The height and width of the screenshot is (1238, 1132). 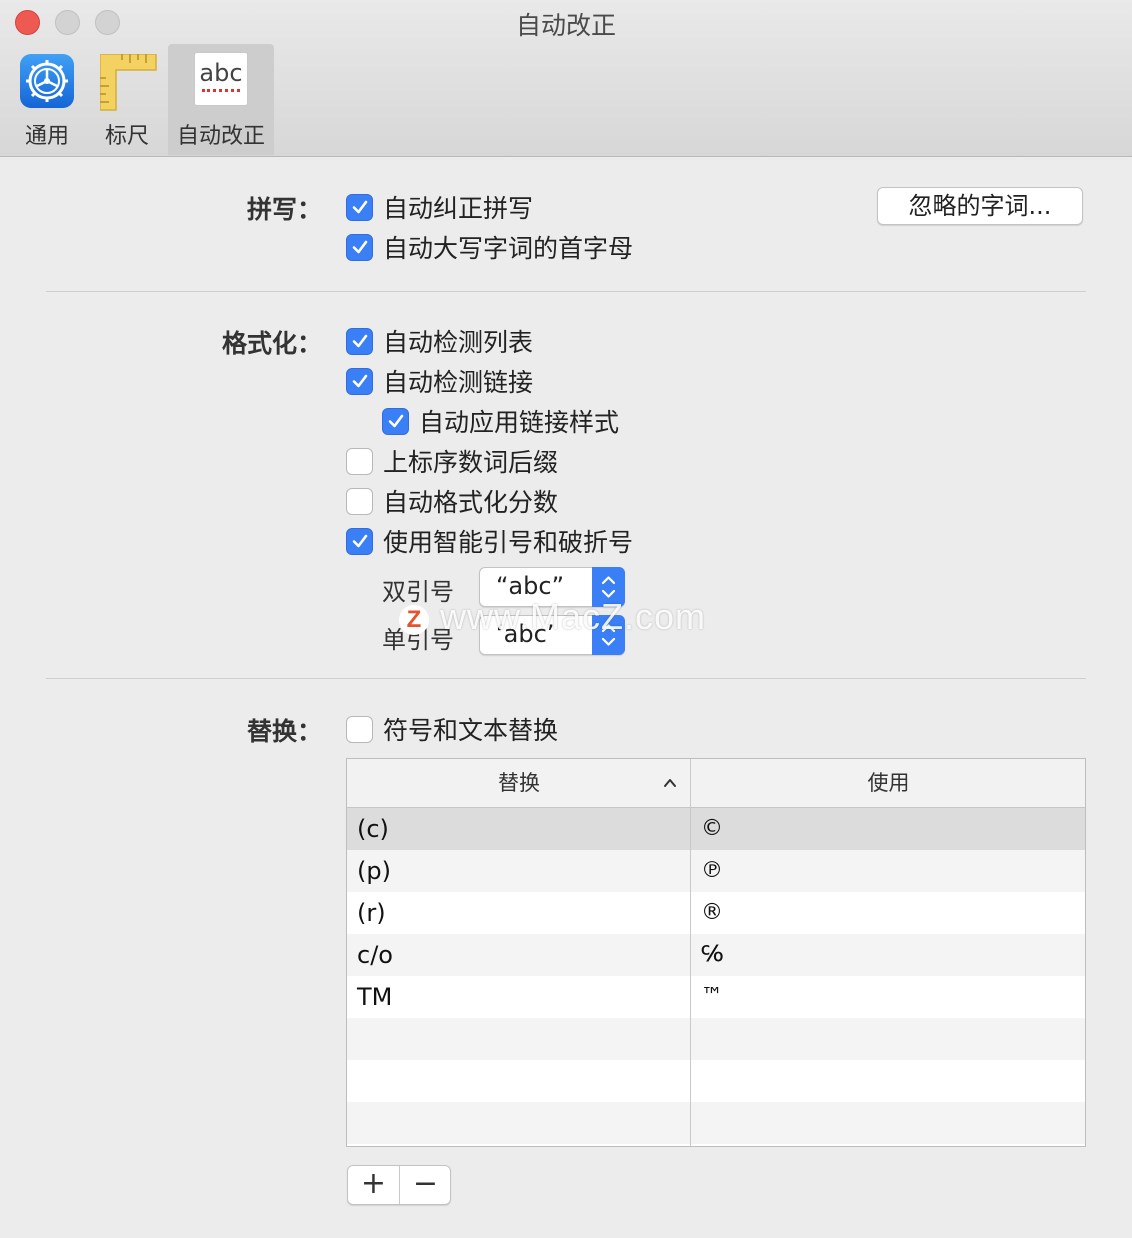 What do you see at coordinates (374, 1185) in the screenshot?
I see `add-replacement-button: +` at bounding box center [374, 1185].